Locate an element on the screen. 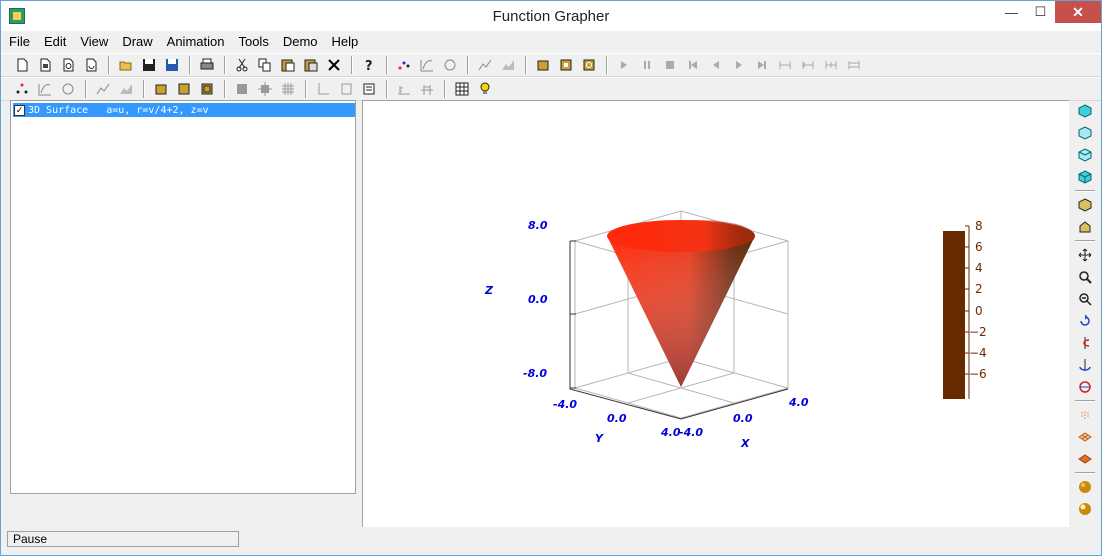 The height and width of the screenshot is (556, 1102). move-icon is located at coordinates (1085, 255).